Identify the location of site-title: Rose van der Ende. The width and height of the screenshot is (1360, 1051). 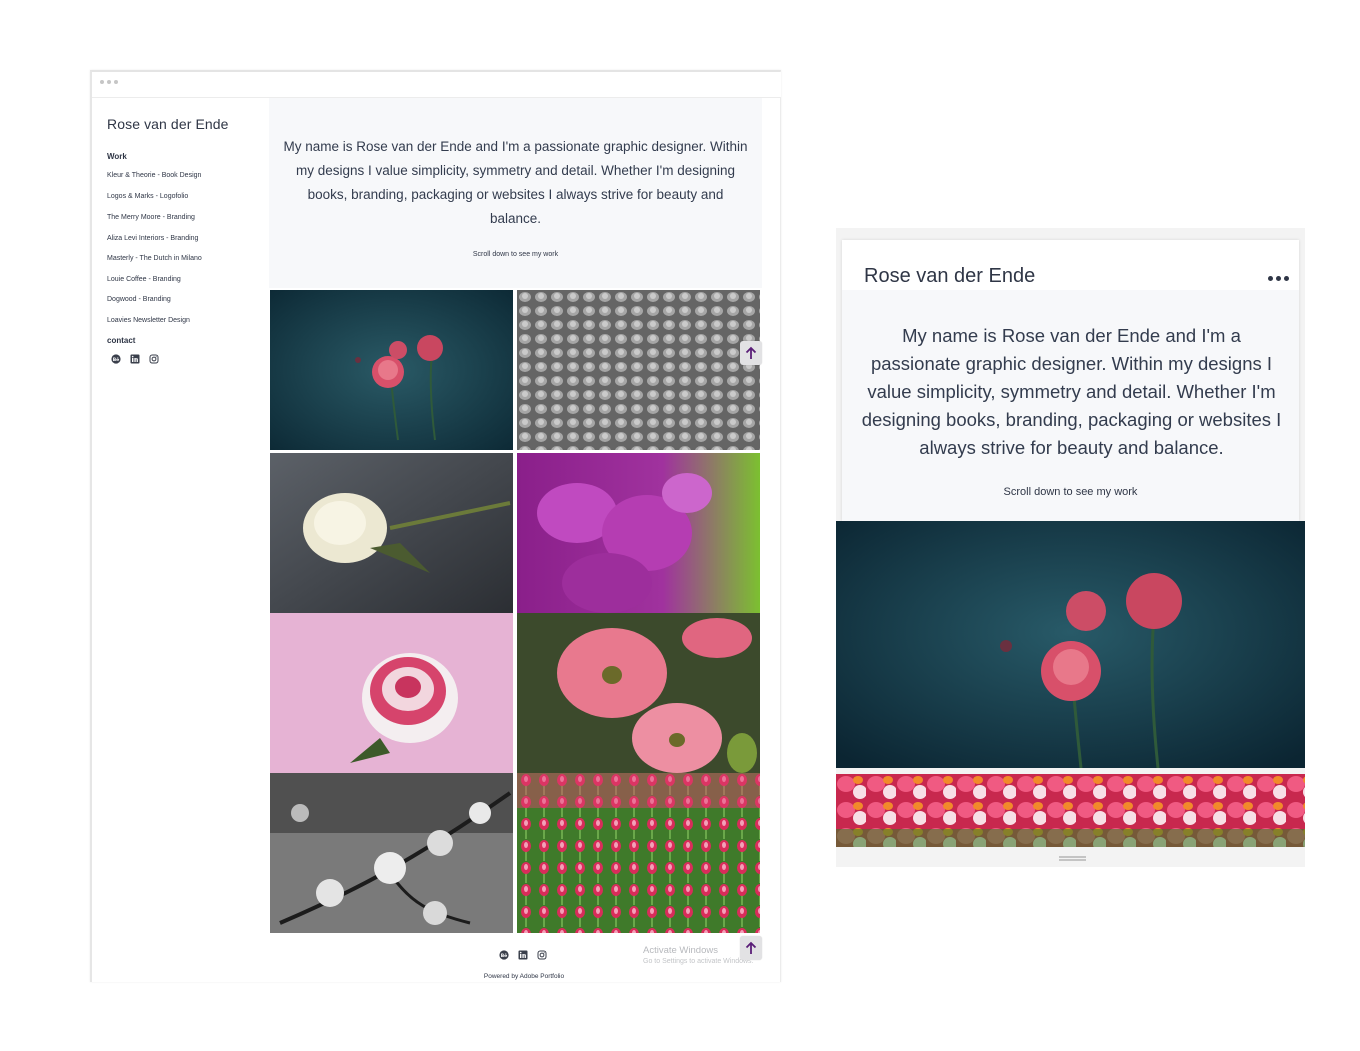
(168, 124).